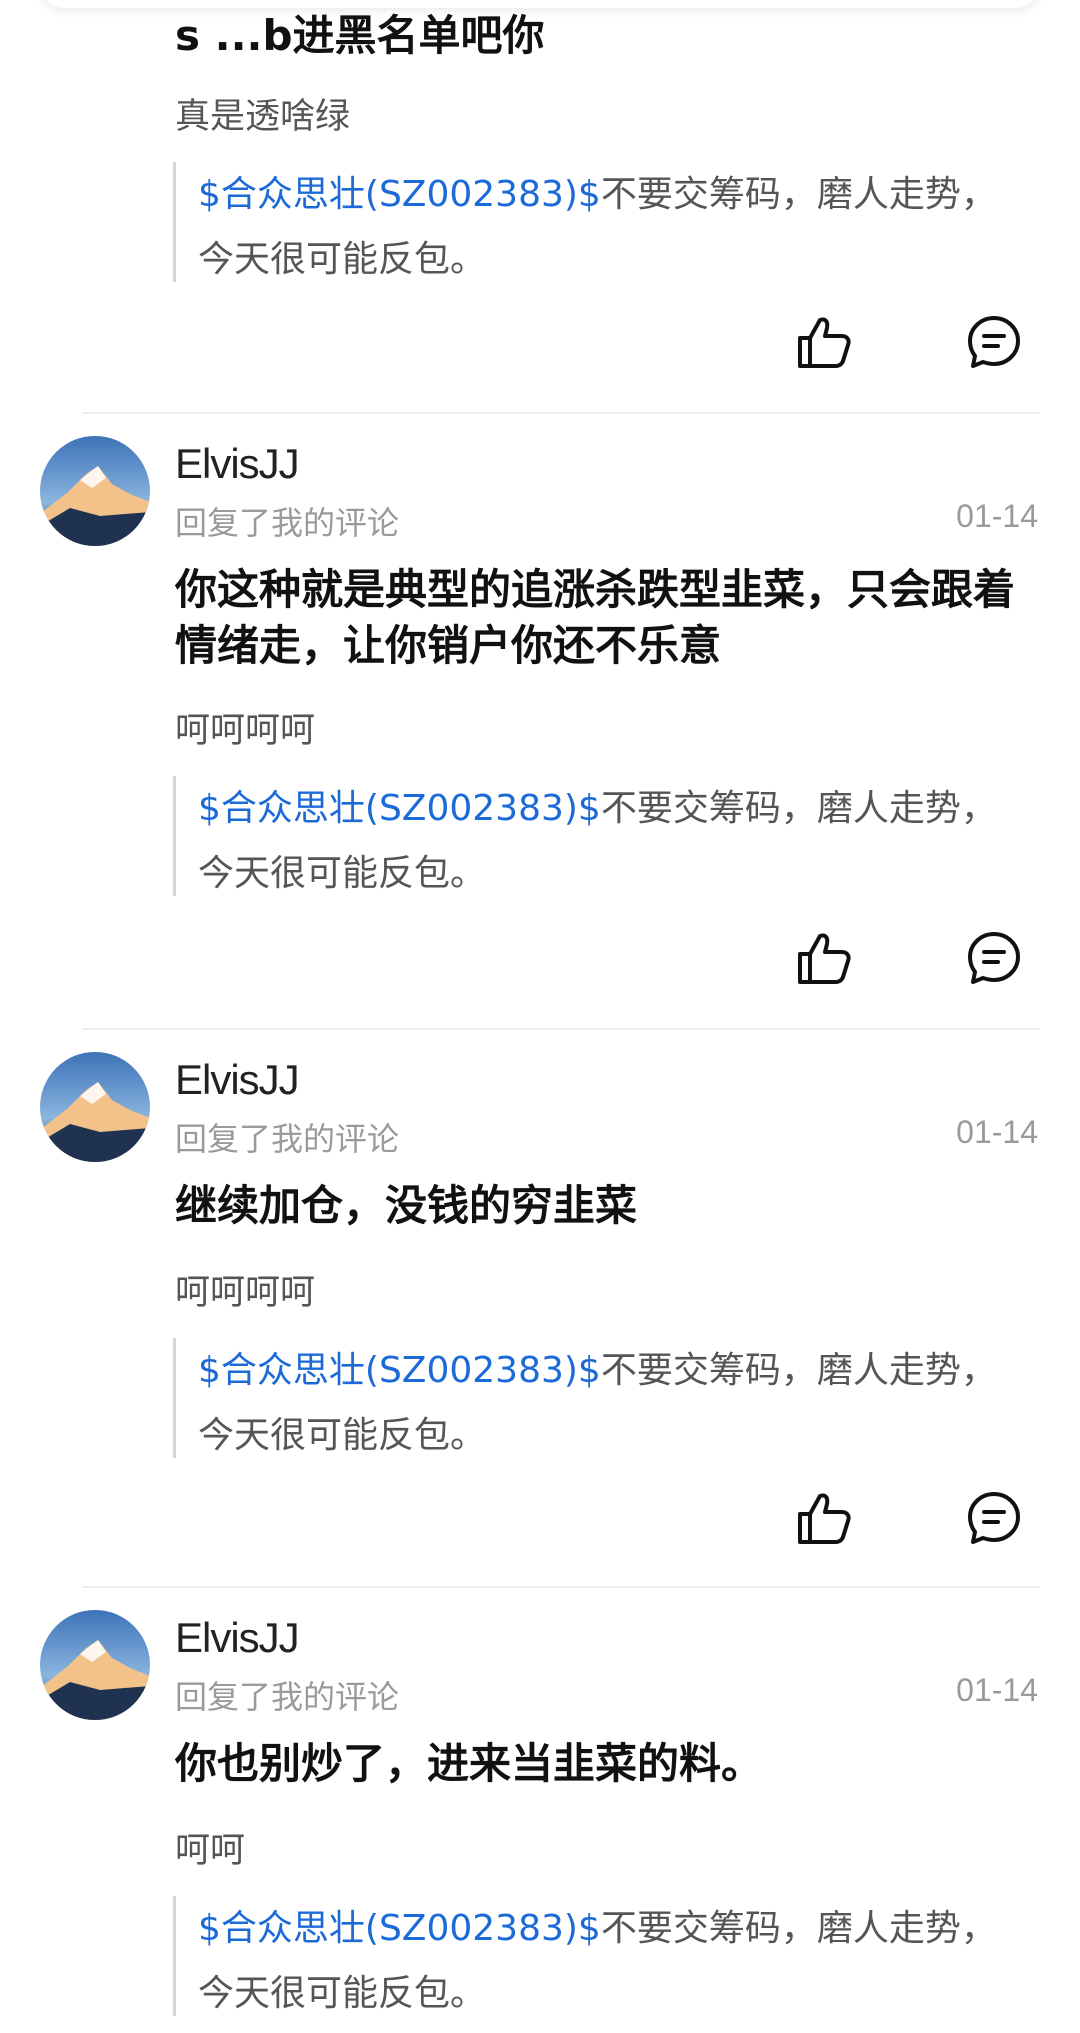 This screenshot has width=1080, height=2033. What do you see at coordinates (406, 1205) in the screenshot?
I see `comment-text: 继续加仓，没钱的穷韭菜` at bounding box center [406, 1205].